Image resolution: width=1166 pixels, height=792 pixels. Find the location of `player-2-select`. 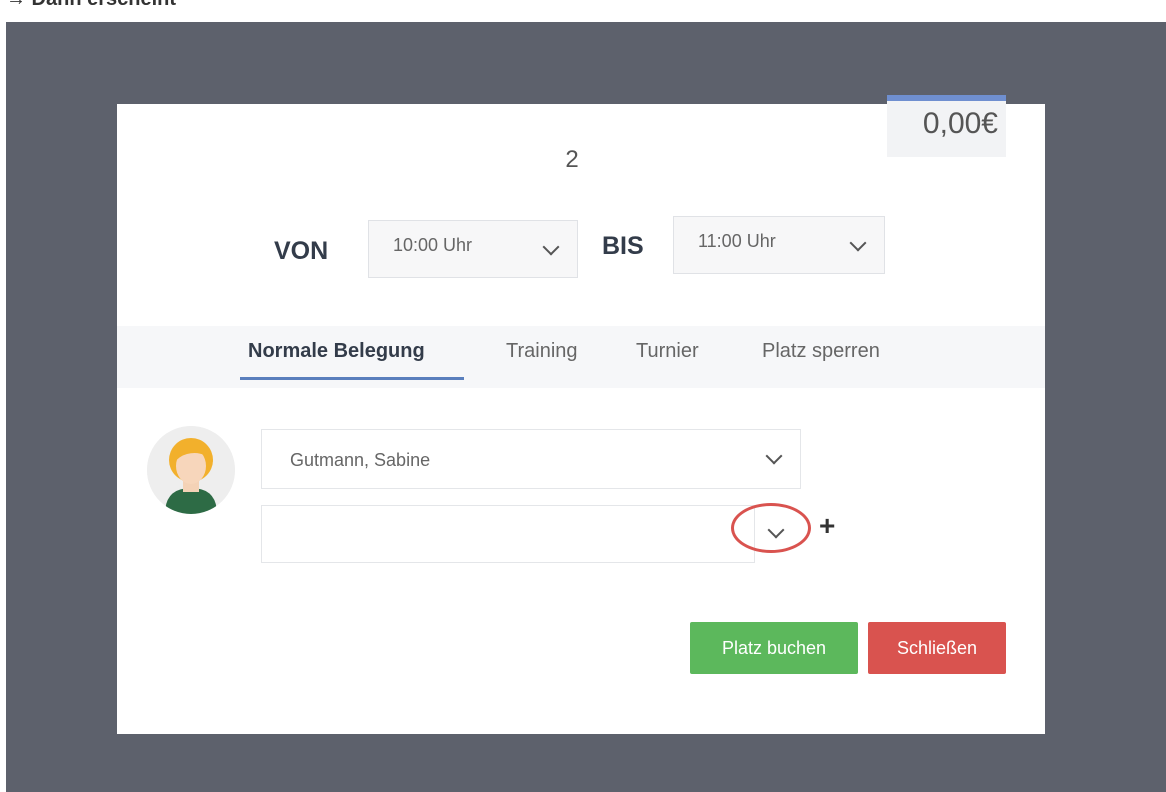

player-2-select is located at coordinates (523, 534).